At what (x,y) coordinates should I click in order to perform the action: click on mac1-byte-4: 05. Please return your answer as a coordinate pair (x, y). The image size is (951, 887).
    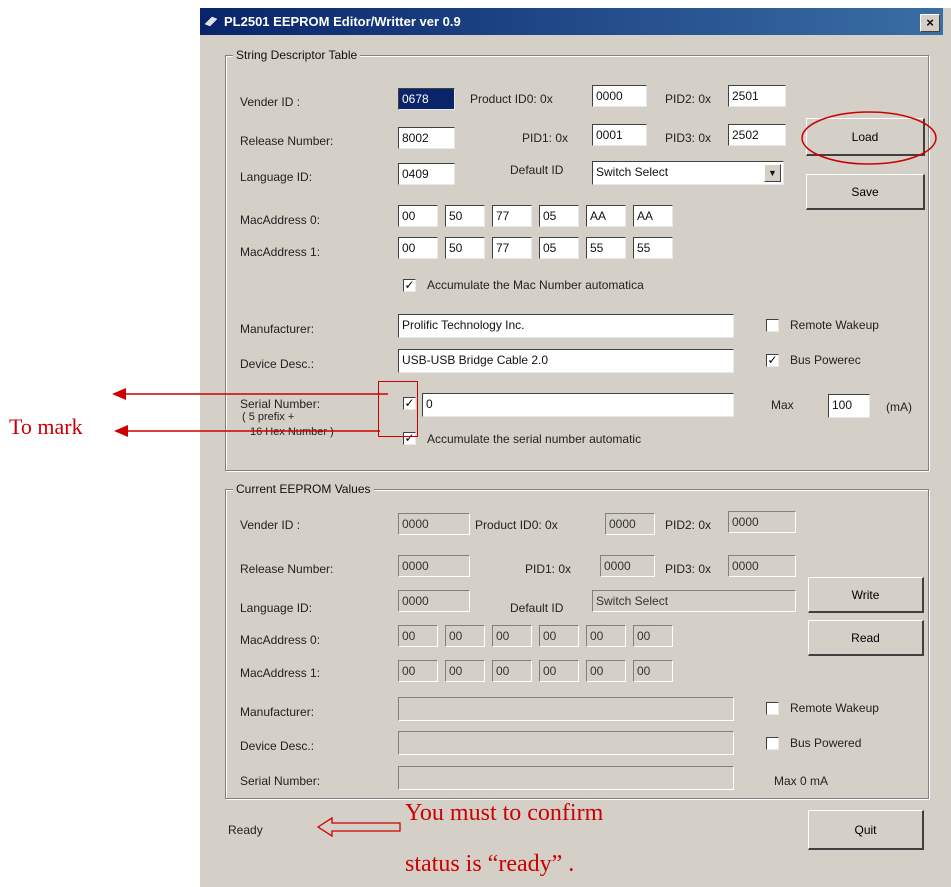
    Looking at the image, I should click on (559, 248).